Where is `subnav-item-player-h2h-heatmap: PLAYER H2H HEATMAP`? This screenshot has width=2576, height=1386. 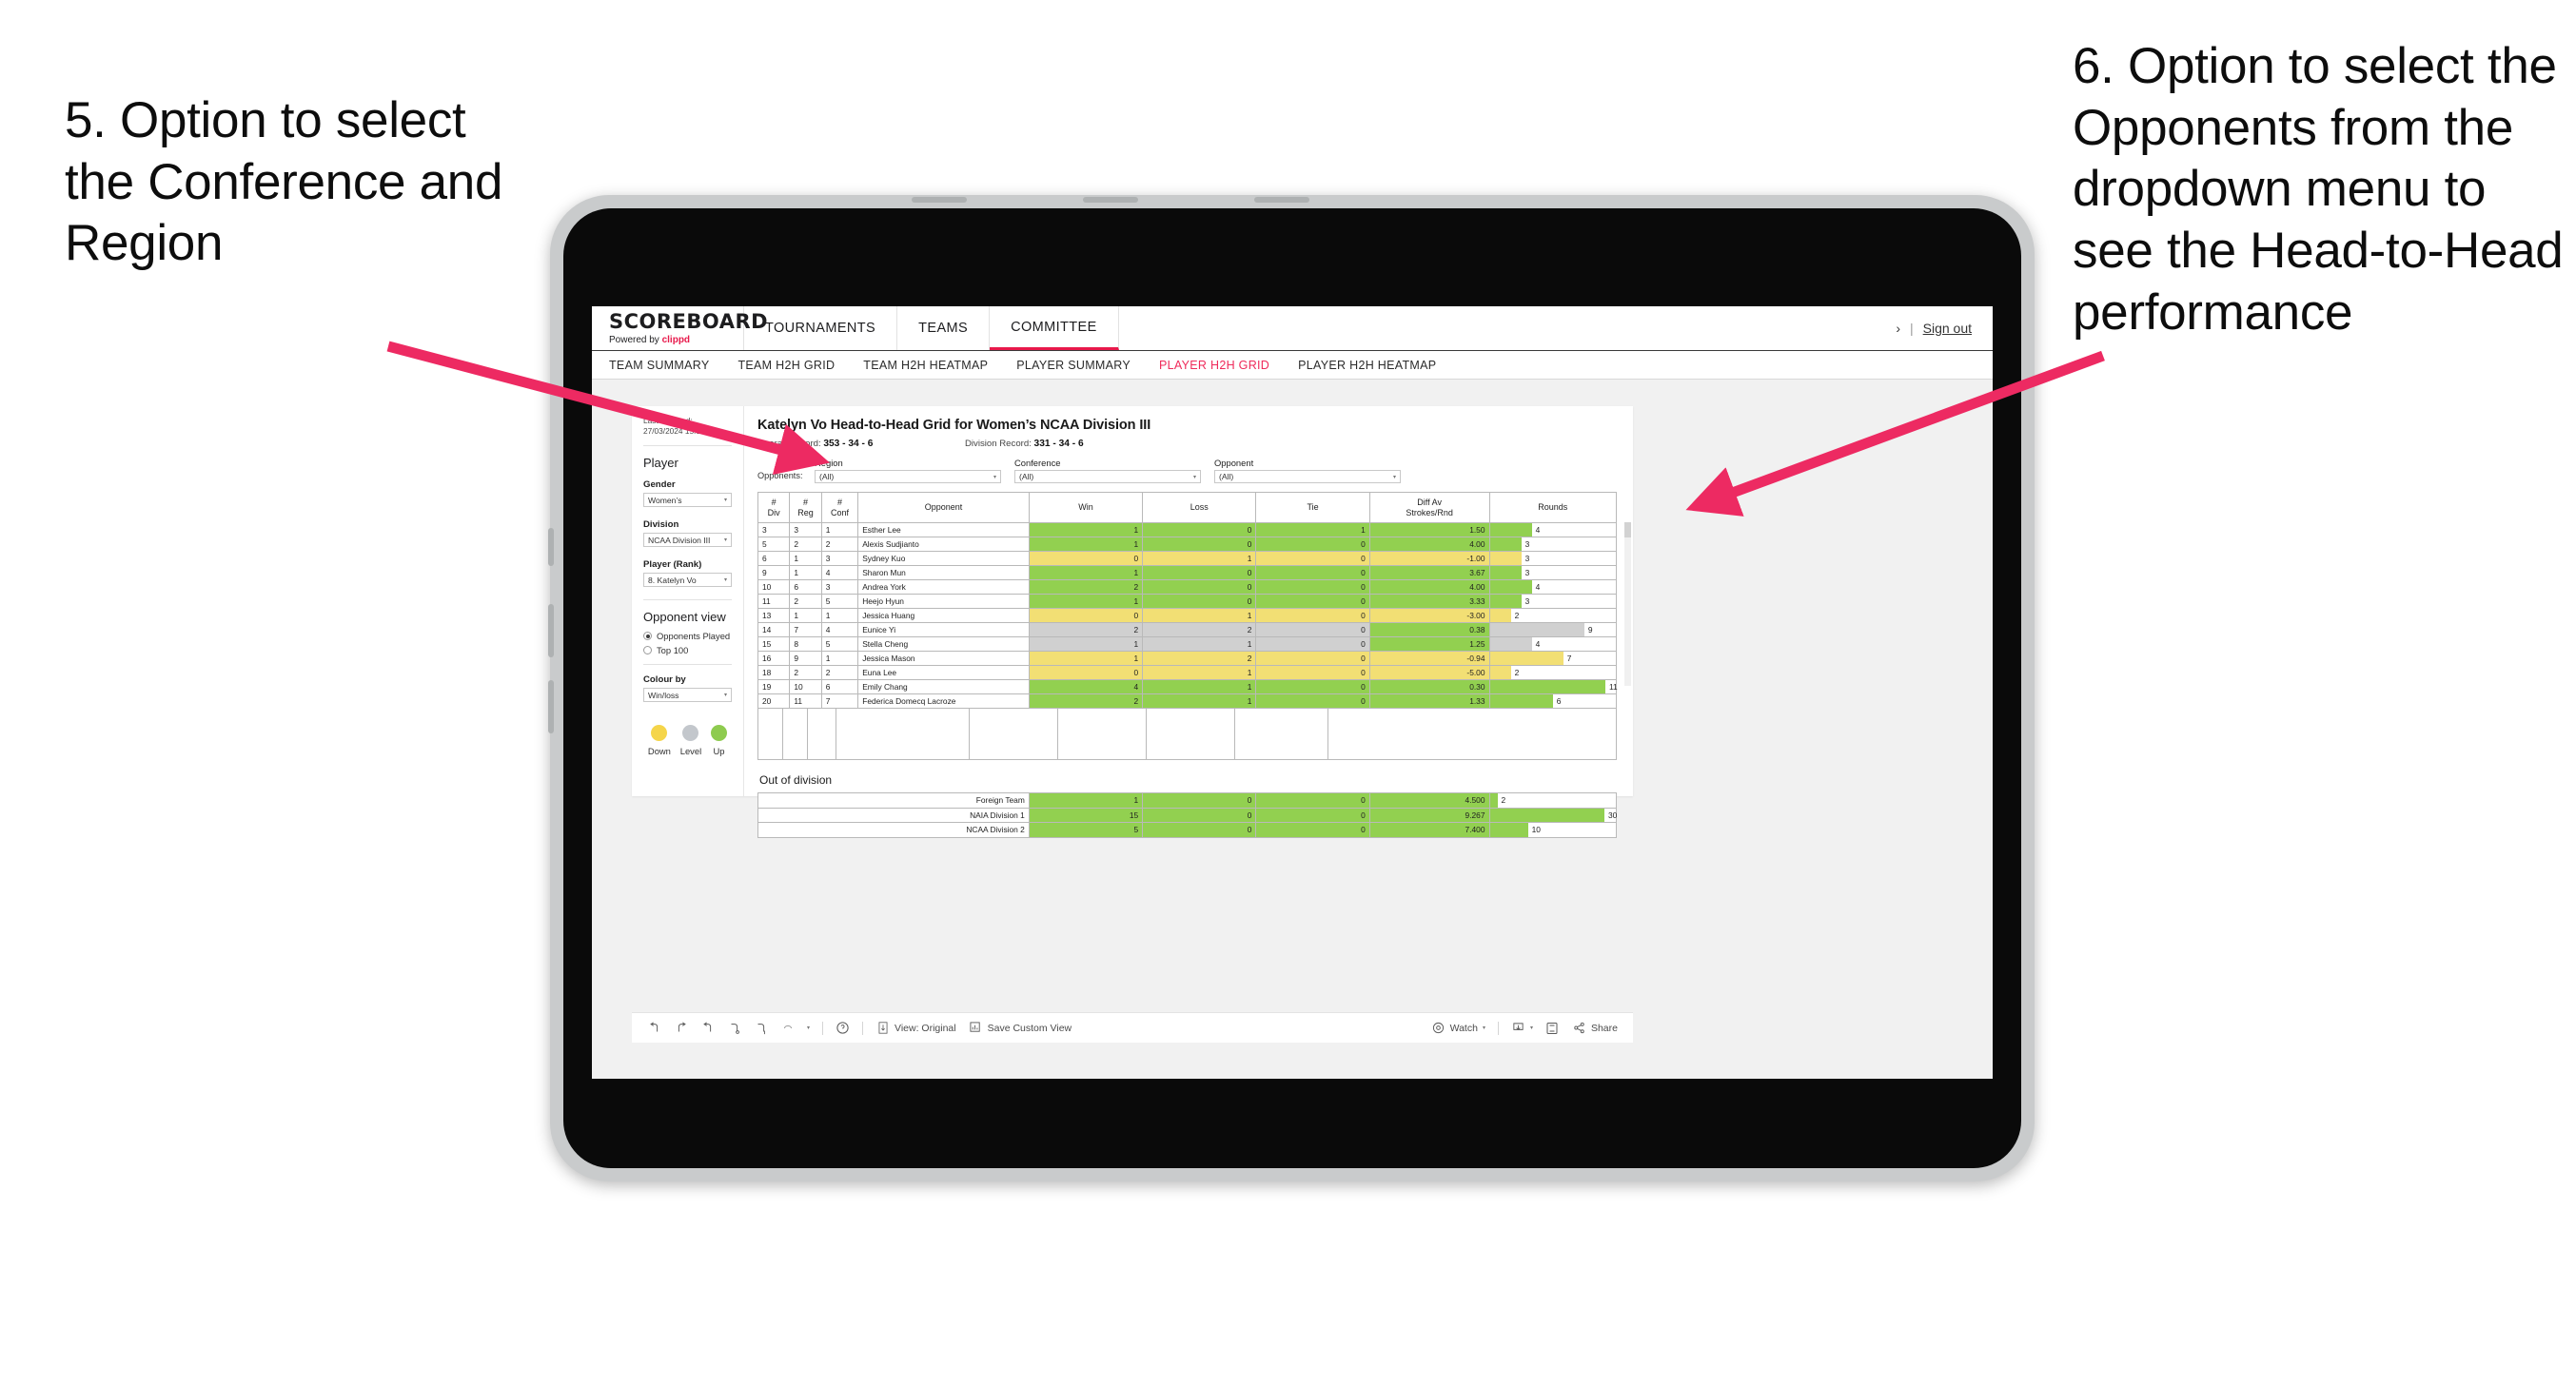 subnav-item-player-h2h-heatmap: PLAYER H2H HEATMAP is located at coordinates (1367, 365).